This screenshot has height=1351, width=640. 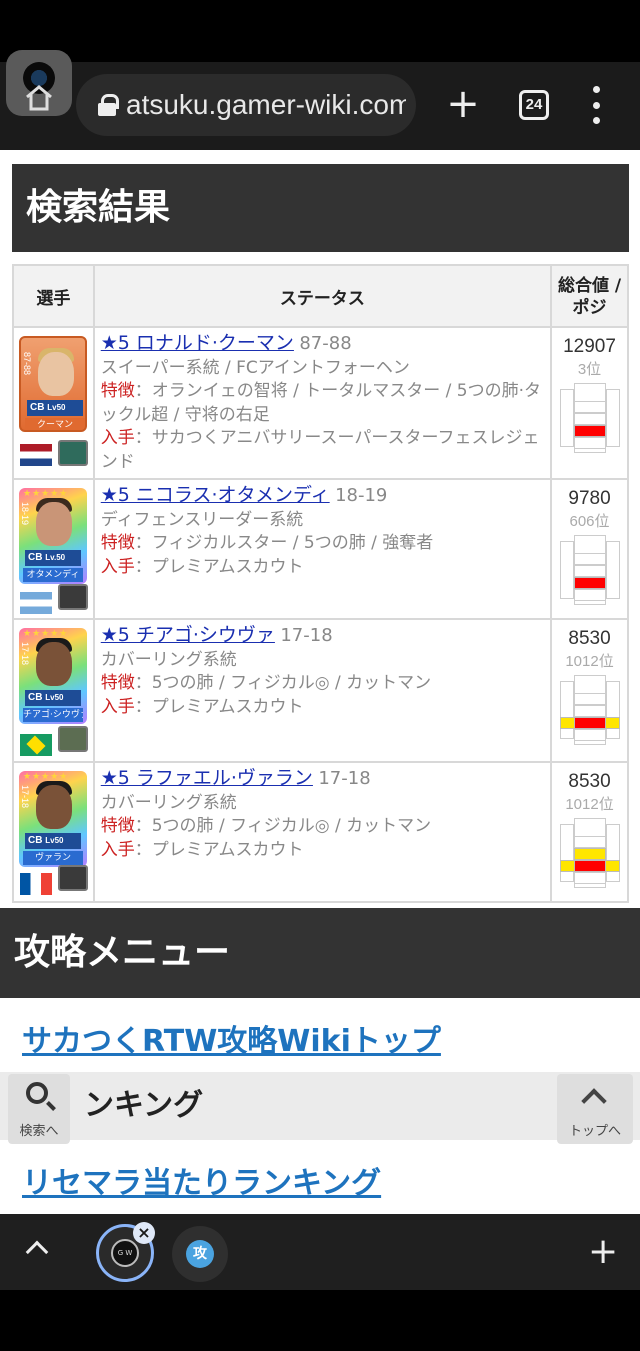 I want to click on home-button, so click(x=39, y=83).